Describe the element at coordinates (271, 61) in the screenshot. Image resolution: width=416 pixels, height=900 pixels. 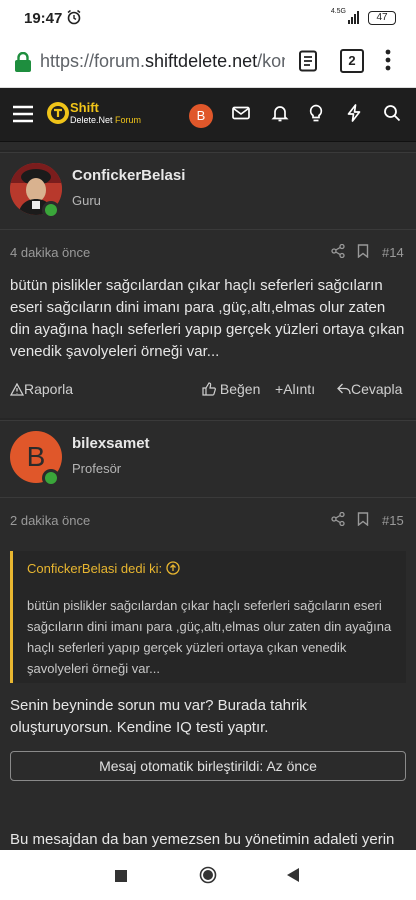
I see `url-suffix: /kon` at that location.